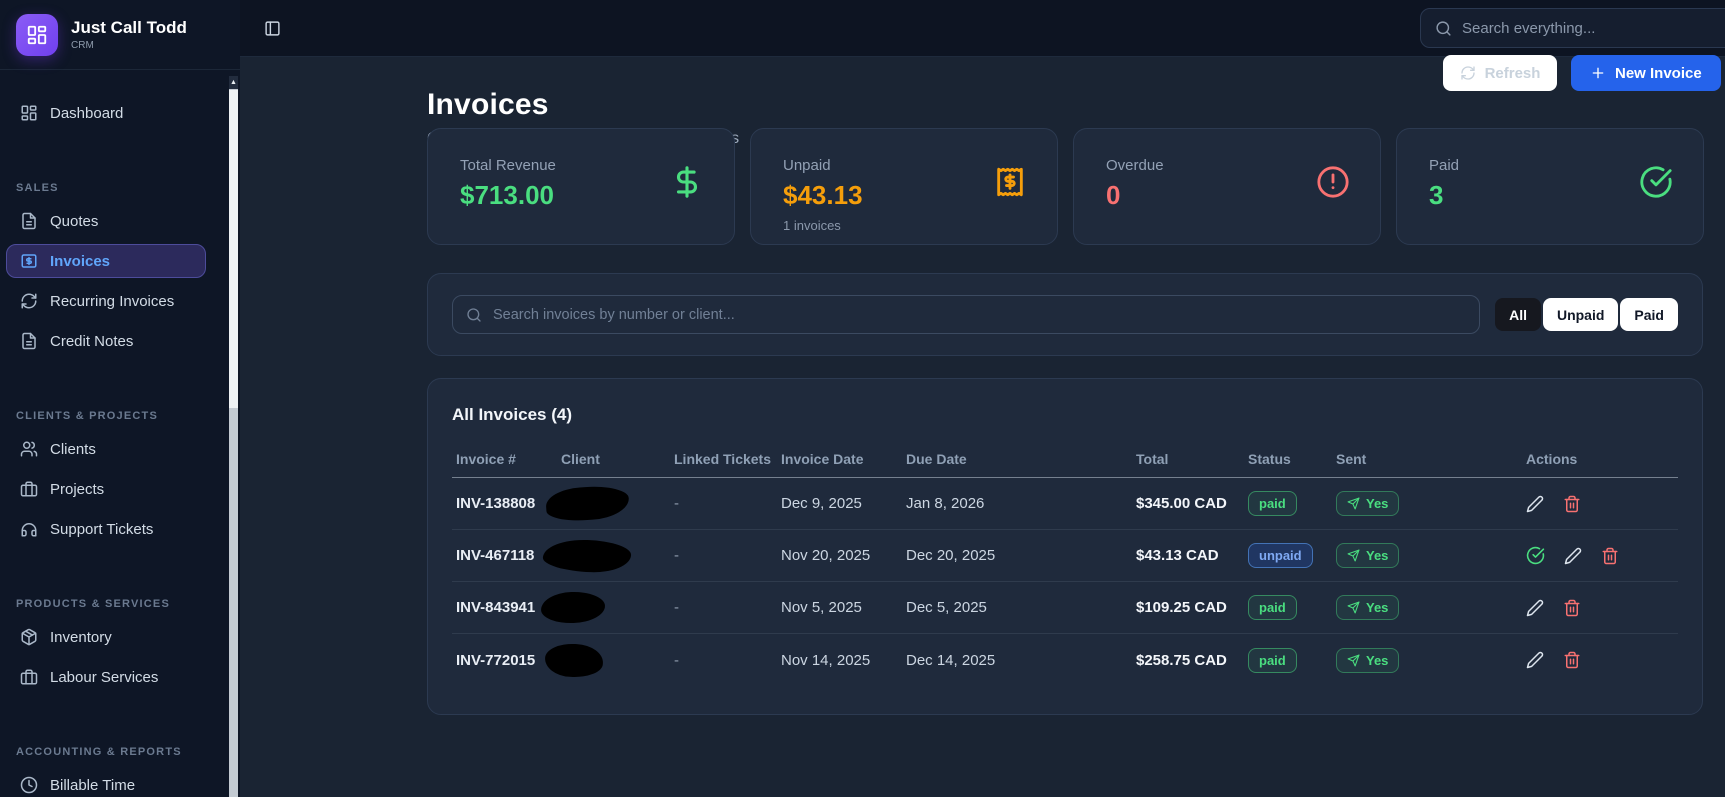  What do you see at coordinates (29, 677) in the screenshot?
I see `briefcase-icon` at bounding box center [29, 677].